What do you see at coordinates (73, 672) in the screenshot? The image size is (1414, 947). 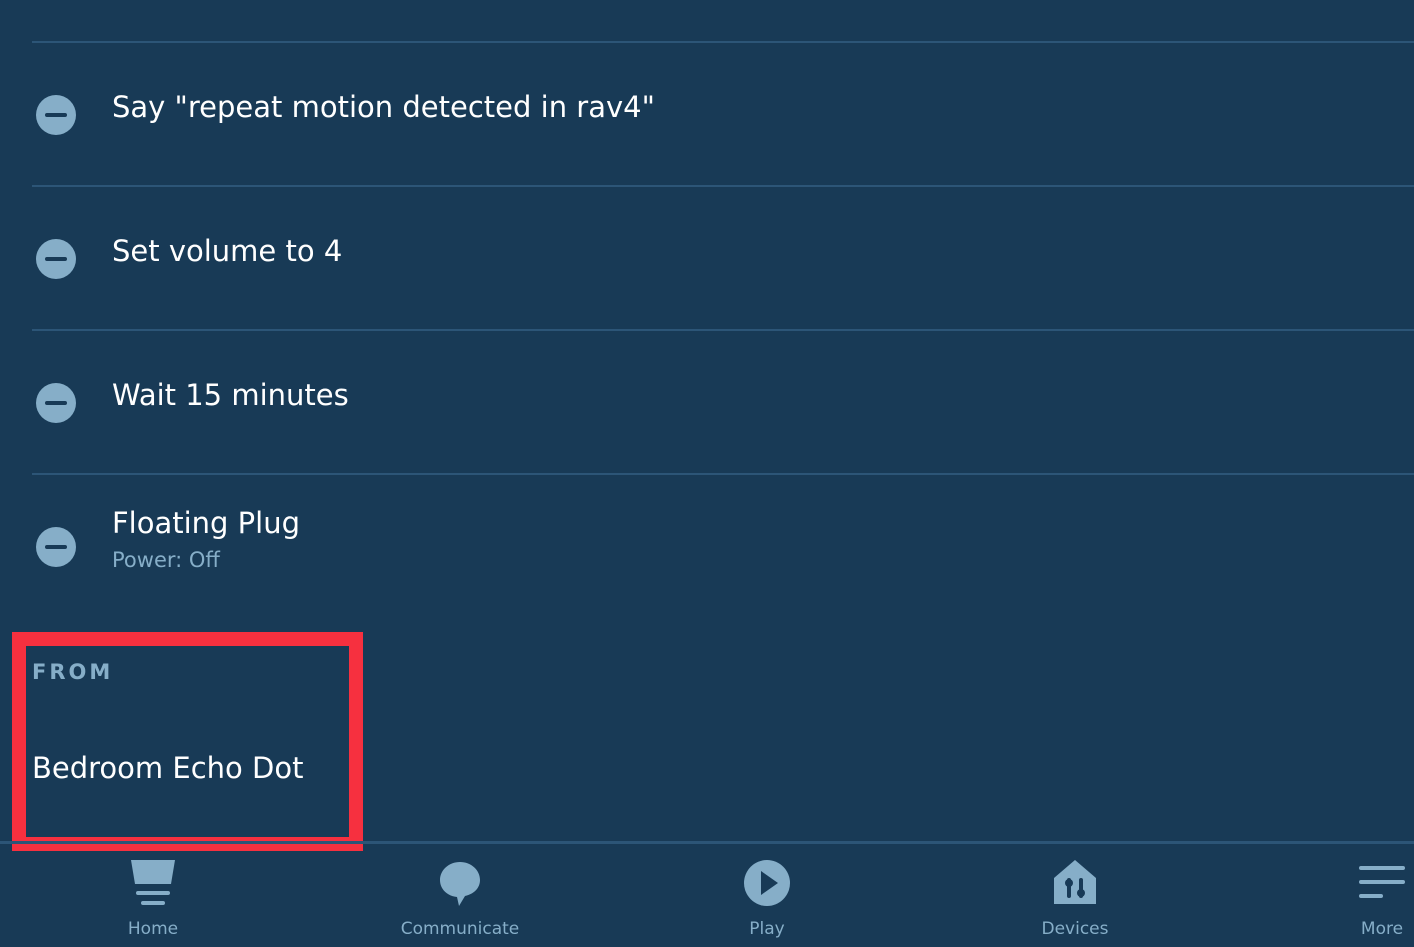 I see `from-section-label: FROM` at bounding box center [73, 672].